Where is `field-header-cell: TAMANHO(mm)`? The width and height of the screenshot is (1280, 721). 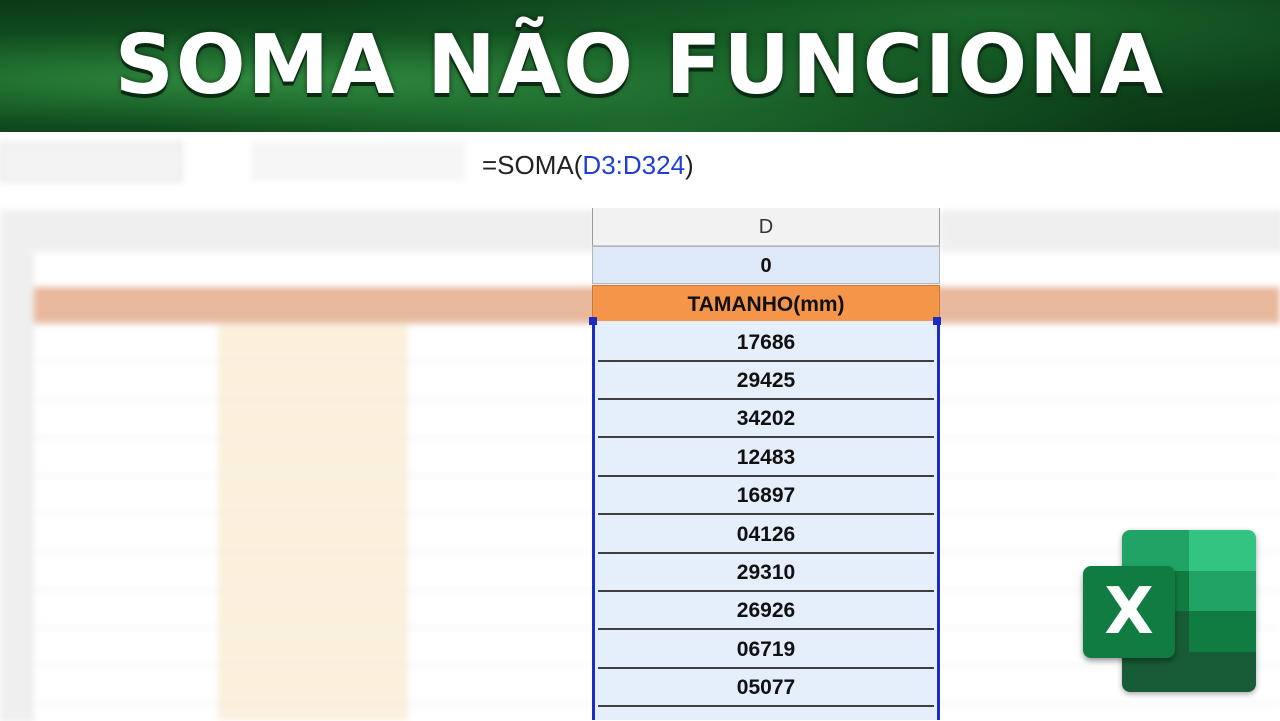 field-header-cell: TAMANHO(mm) is located at coordinates (766, 303).